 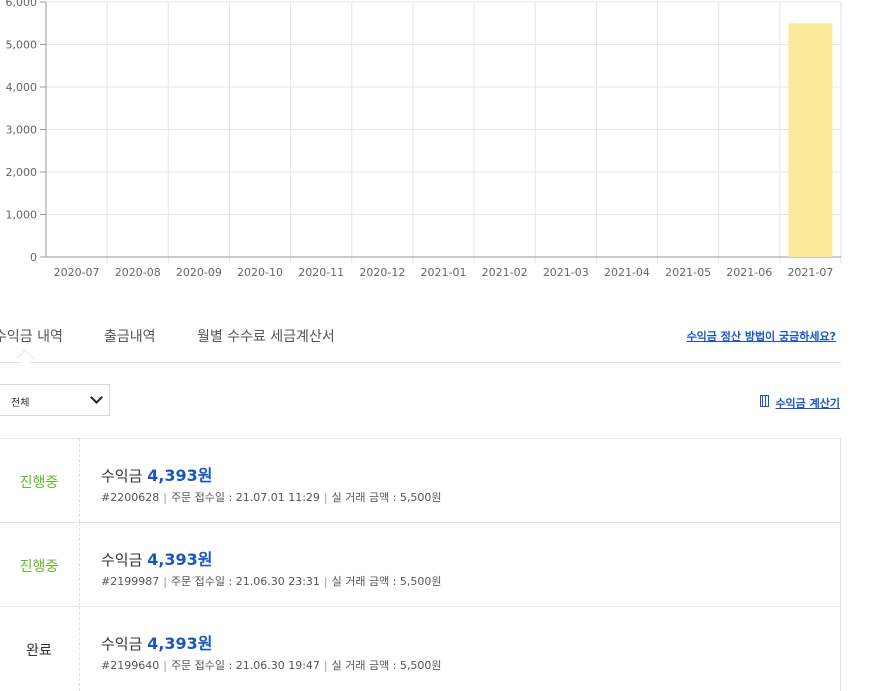 What do you see at coordinates (761, 336) in the screenshot?
I see `settlement-help-link: 수익금 정산 방법이 궁금하세요?` at bounding box center [761, 336].